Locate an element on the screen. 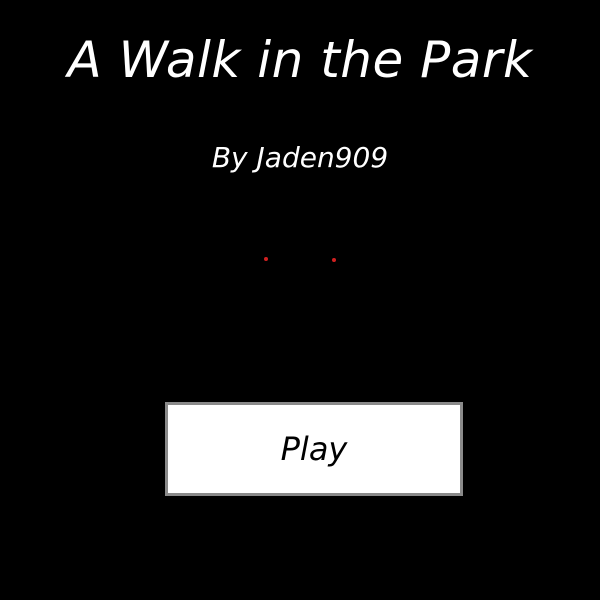 This screenshot has width=600, height=600. play-button-label: Play is located at coordinates (314, 449).